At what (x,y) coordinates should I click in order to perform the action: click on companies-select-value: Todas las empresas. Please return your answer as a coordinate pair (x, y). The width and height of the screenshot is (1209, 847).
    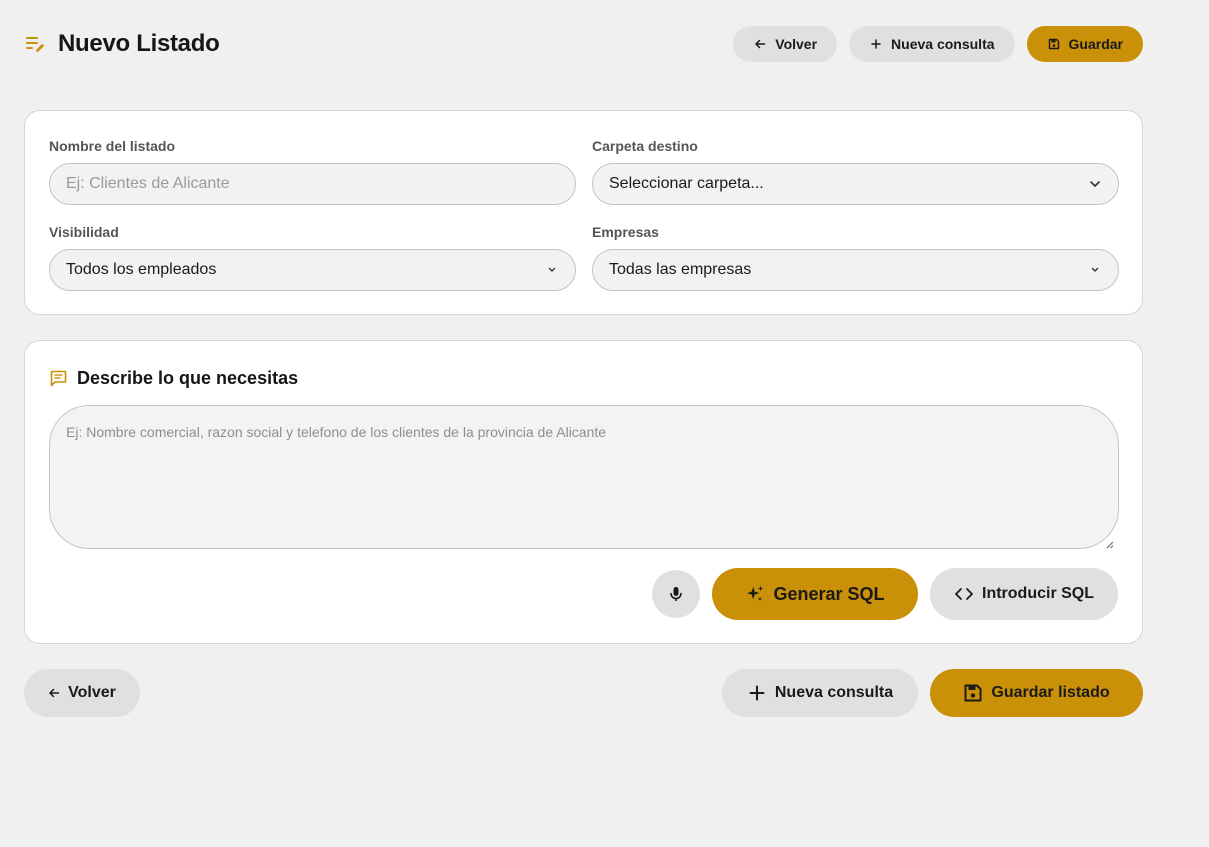
    Looking at the image, I should click on (680, 269).